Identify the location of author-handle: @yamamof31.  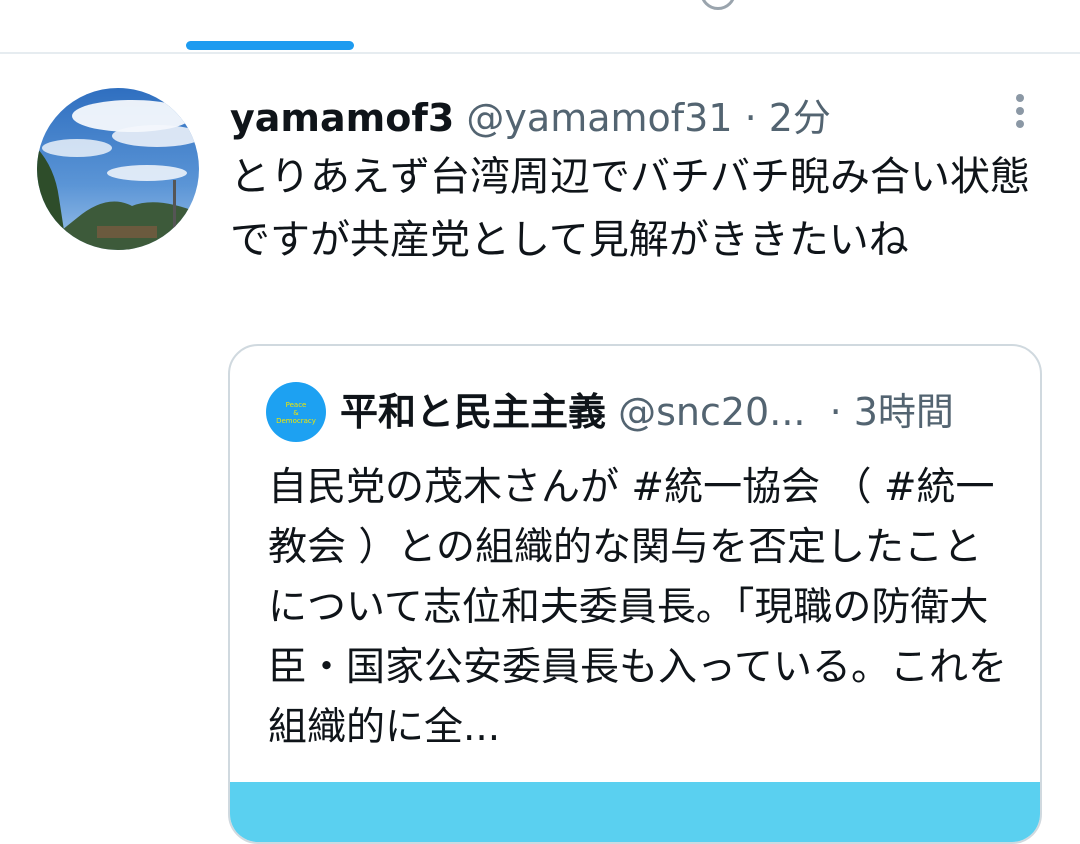
(599, 118).